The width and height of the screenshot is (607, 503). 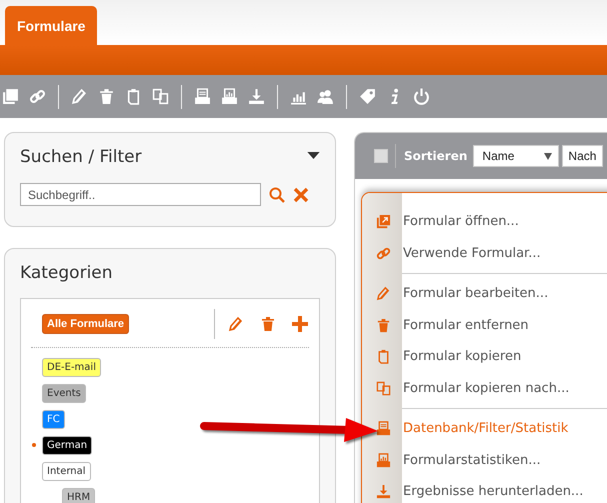 What do you see at coordinates (367, 96) in the screenshot?
I see `tag-icon` at bounding box center [367, 96].